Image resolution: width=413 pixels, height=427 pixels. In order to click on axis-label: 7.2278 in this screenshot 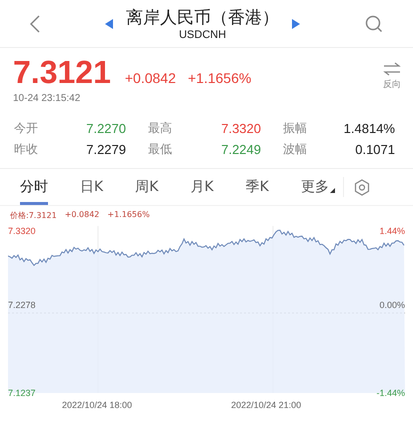, I will do `click(22, 305)`.